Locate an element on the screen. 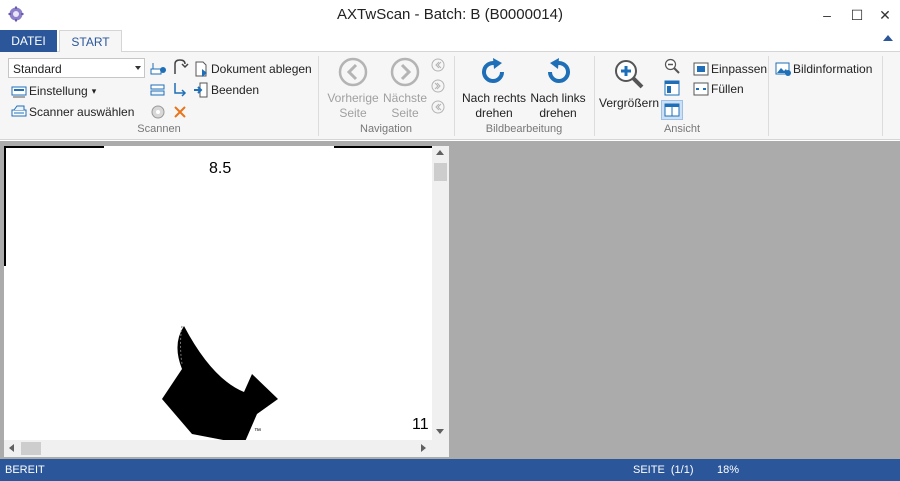 This screenshot has height=481, width=900. exit-button: Beenden is located at coordinates (226, 90).